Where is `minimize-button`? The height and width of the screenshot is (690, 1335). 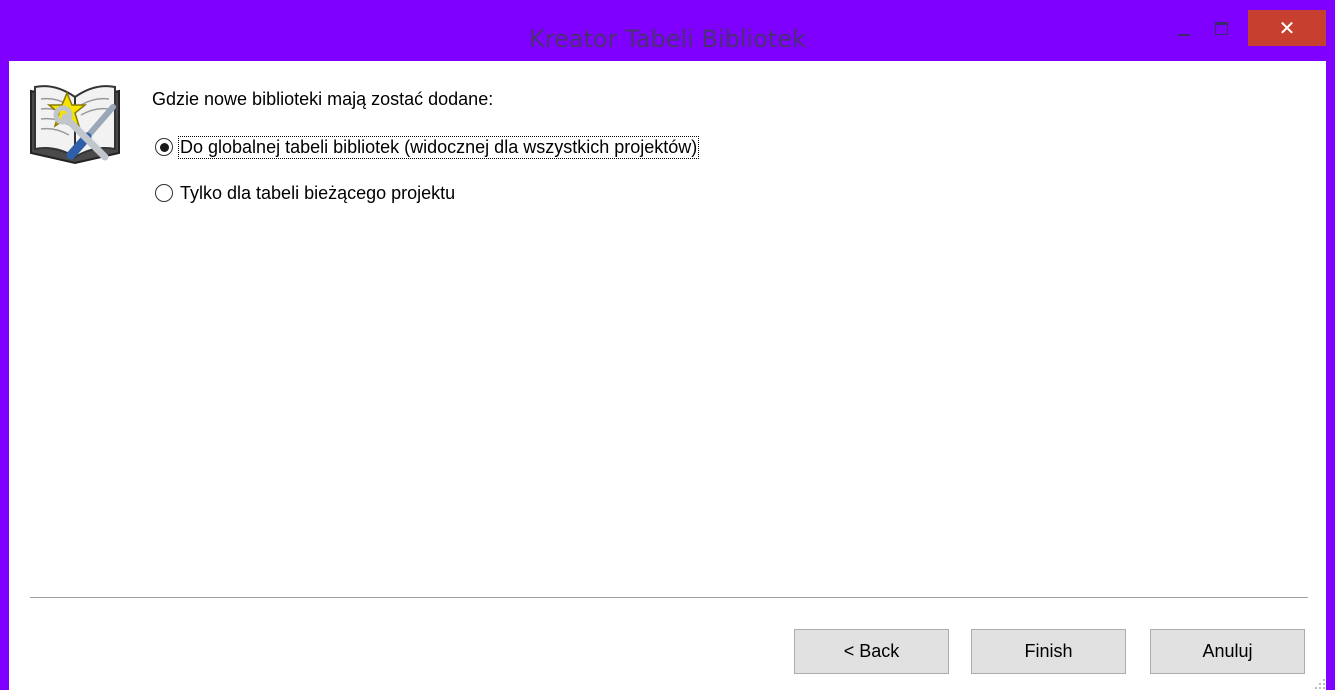 minimize-button is located at coordinates (1184, 28).